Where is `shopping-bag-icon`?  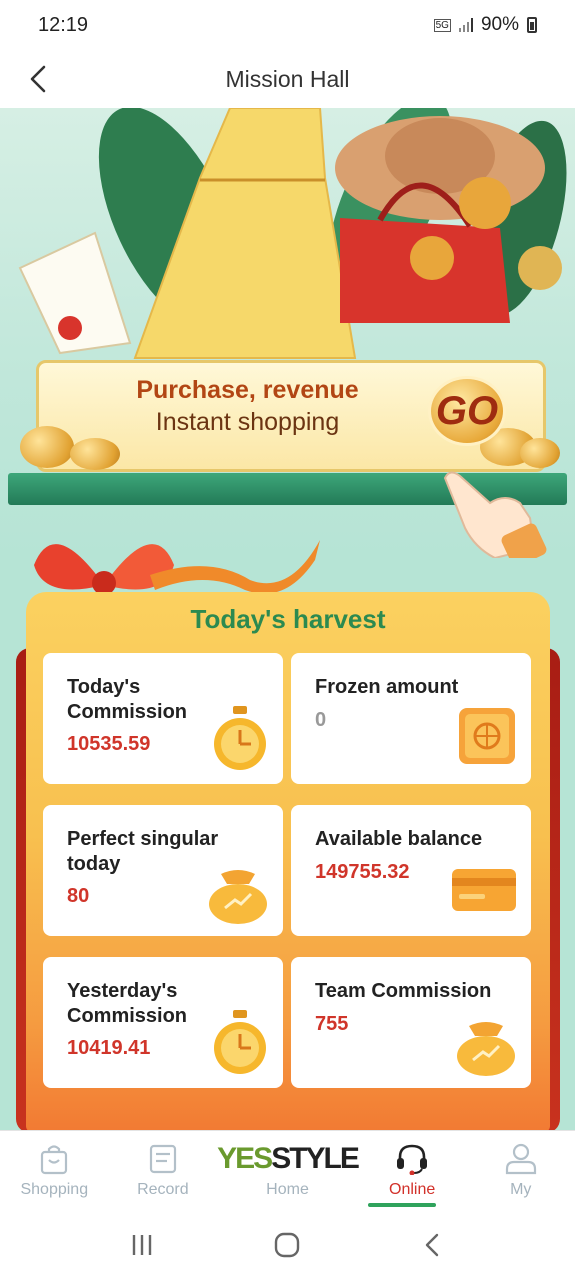
shopping-bag-icon is located at coordinates (54, 1160).